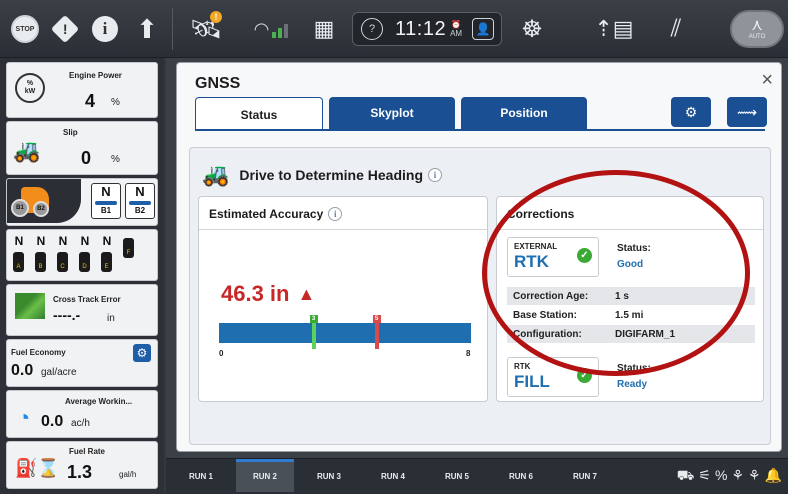 The height and width of the screenshot is (494, 788). What do you see at coordinates (280, 33) in the screenshot?
I see `signal-bar` at bounding box center [280, 33].